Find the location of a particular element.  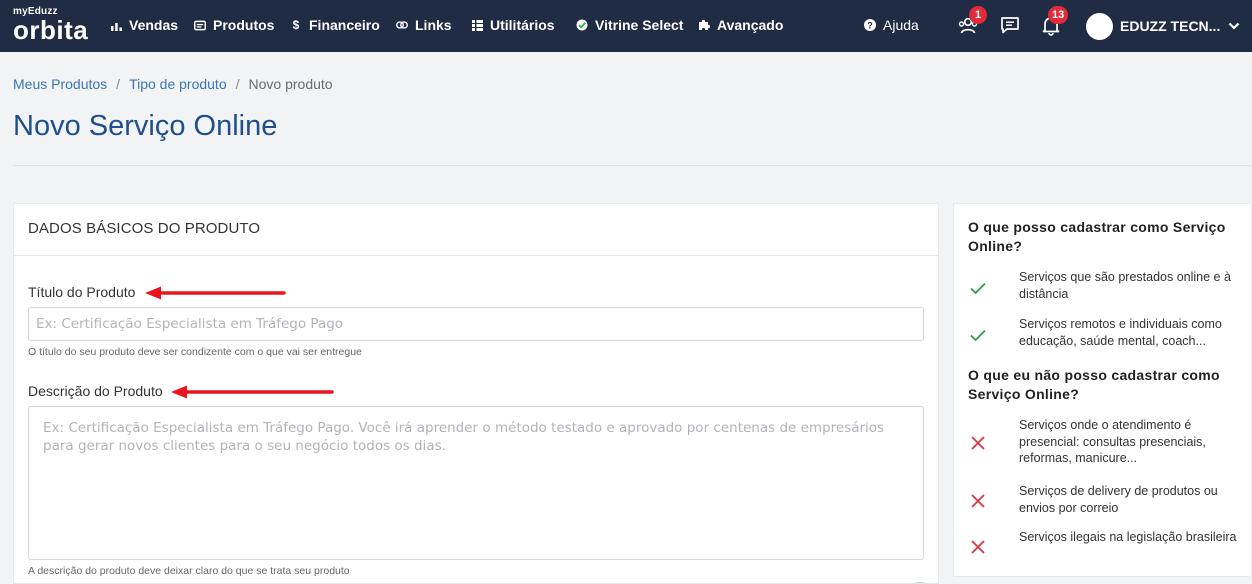

affiliates-button: 1 is located at coordinates (972, 21).